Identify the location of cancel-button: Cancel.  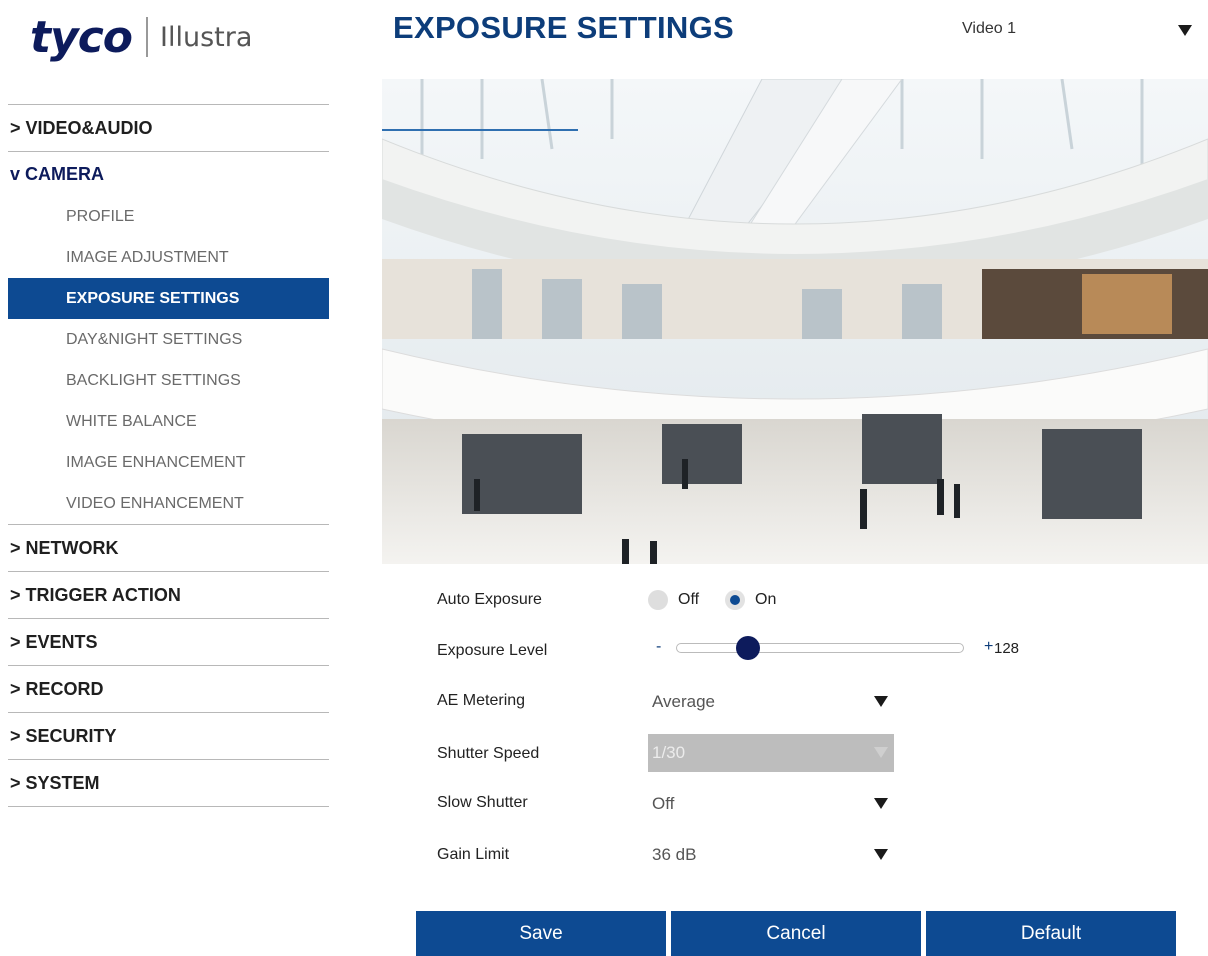
(796, 933).